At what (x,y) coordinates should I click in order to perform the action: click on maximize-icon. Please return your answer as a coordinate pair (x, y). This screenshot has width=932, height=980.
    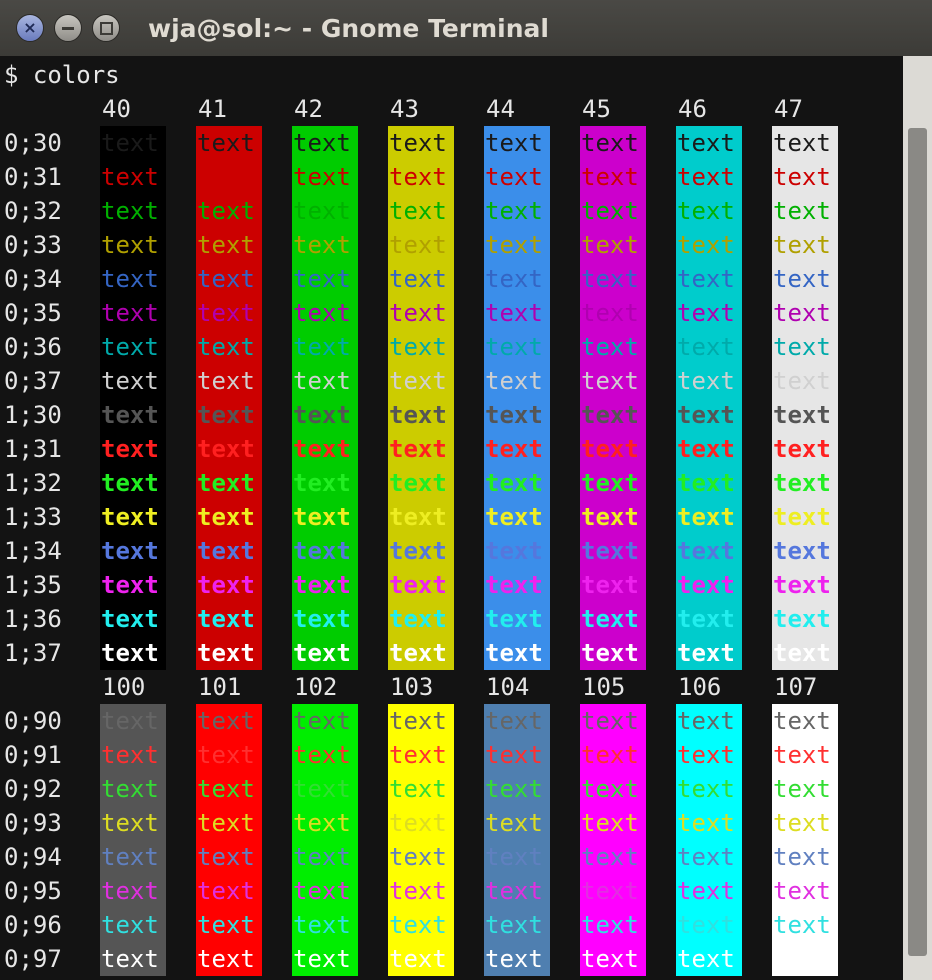
    Looking at the image, I should click on (106, 28).